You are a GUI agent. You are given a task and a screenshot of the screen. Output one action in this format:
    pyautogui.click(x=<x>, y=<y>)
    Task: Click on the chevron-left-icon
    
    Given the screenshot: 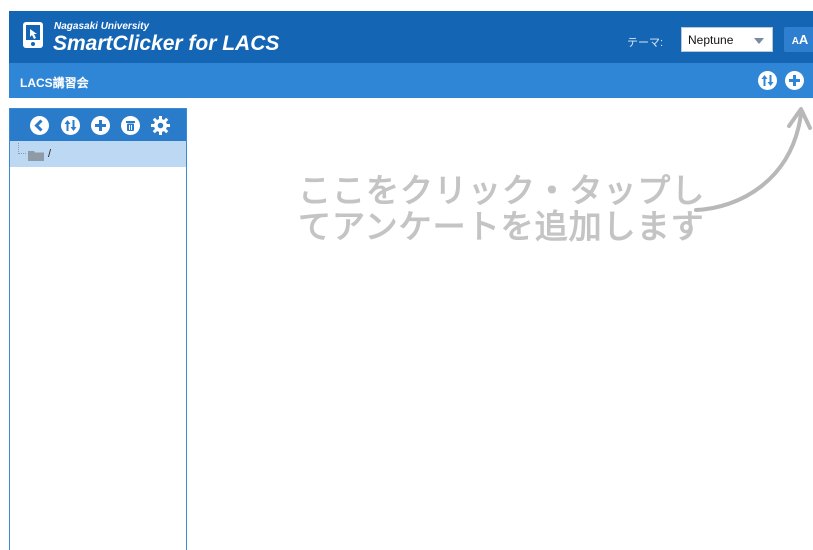 What is the action you would take?
    pyautogui.click(x=38, y=125)
    